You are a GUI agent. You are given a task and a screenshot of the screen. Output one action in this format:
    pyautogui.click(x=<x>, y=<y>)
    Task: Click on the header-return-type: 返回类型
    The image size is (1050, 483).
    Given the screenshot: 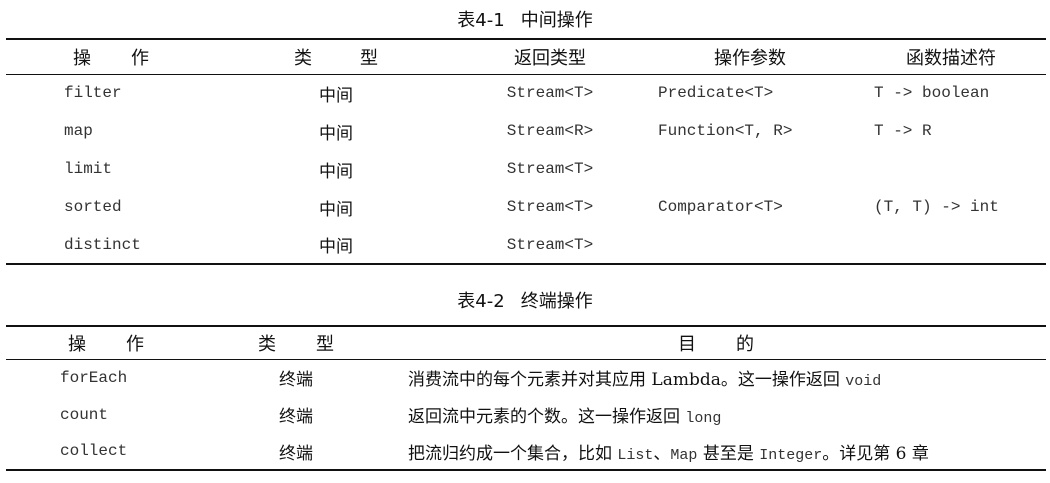 What is the action you would take?
    pyautogui.click(x=550, y=58)
    